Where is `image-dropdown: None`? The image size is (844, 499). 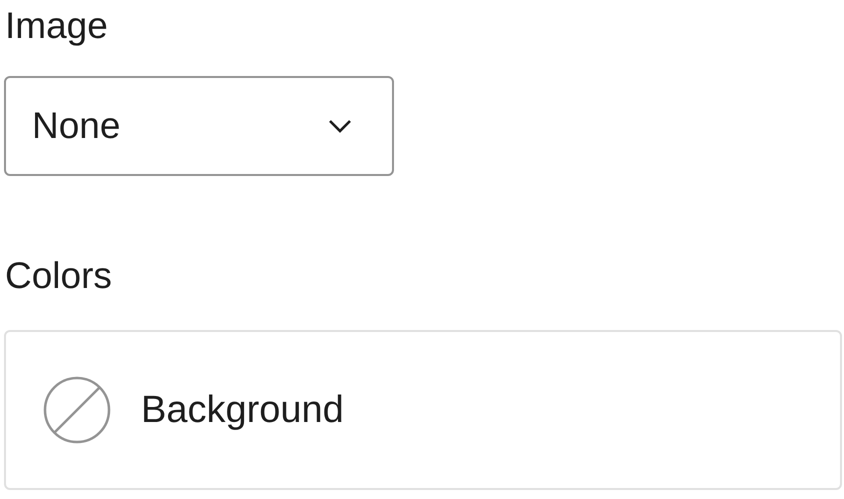 image-dropdown: None is located at coordinates (199, 126).